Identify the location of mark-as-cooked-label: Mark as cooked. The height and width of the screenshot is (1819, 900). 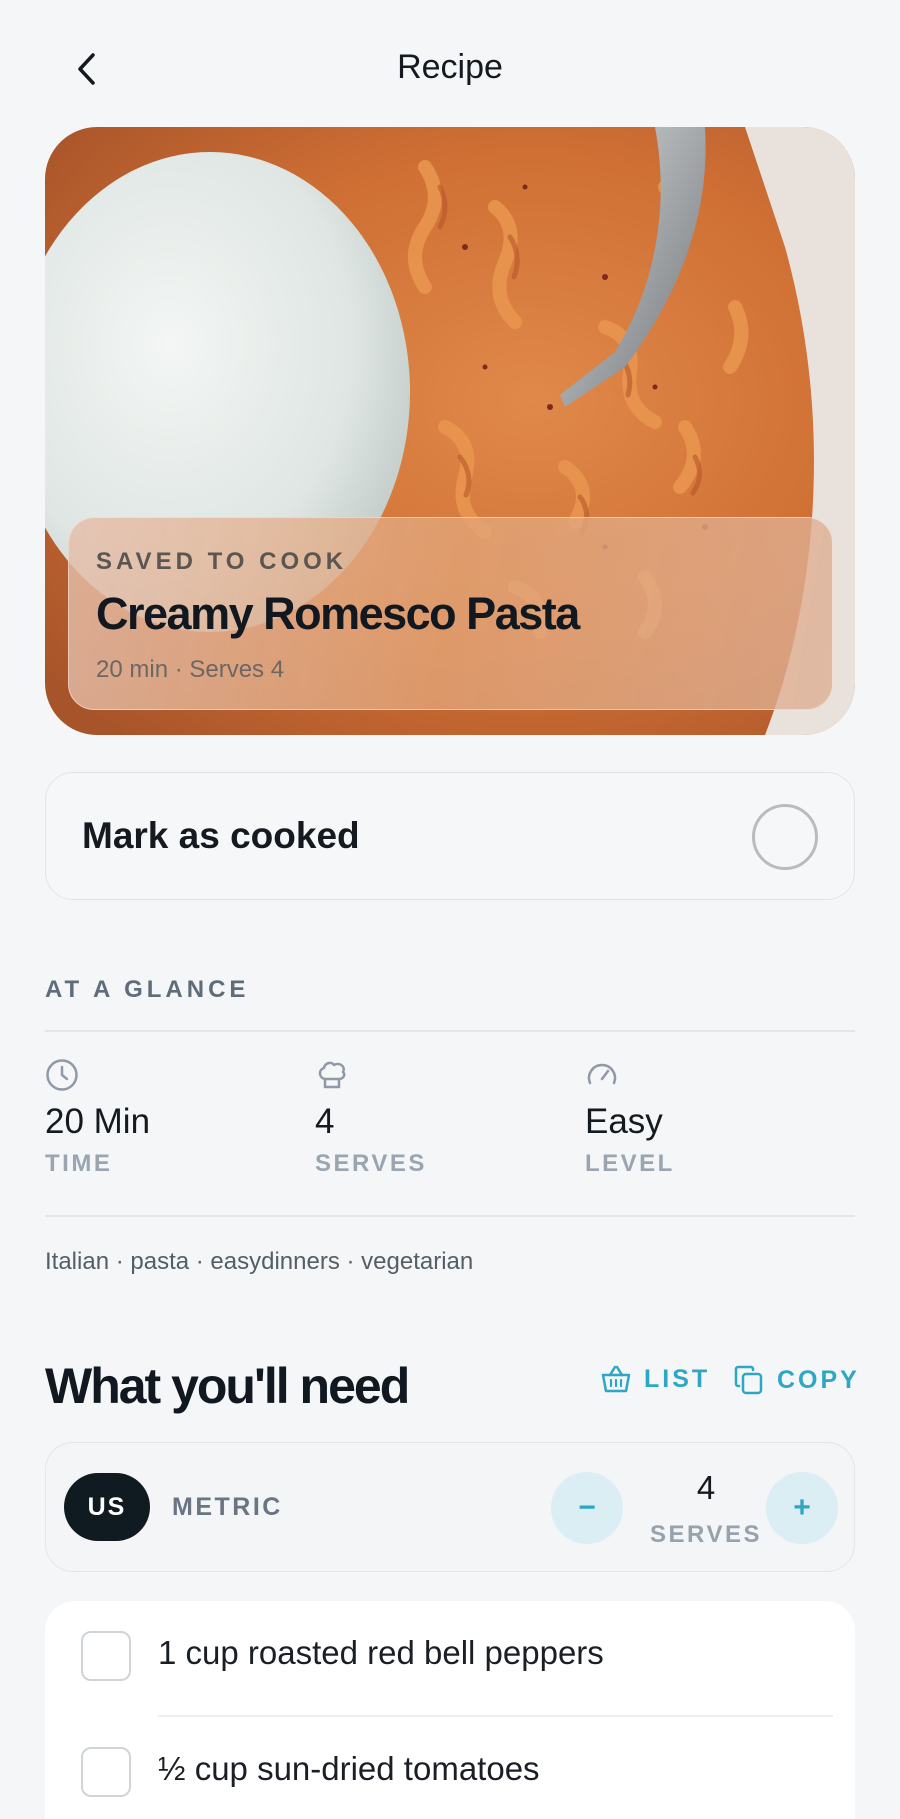
(221, 835).